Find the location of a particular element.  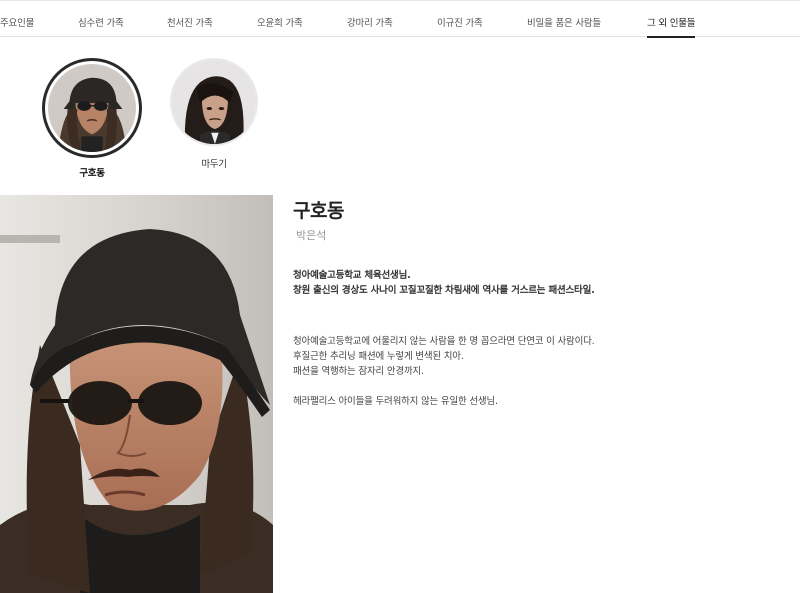

character-item-madugi: 마두기 is located at coordinates (214, 114).